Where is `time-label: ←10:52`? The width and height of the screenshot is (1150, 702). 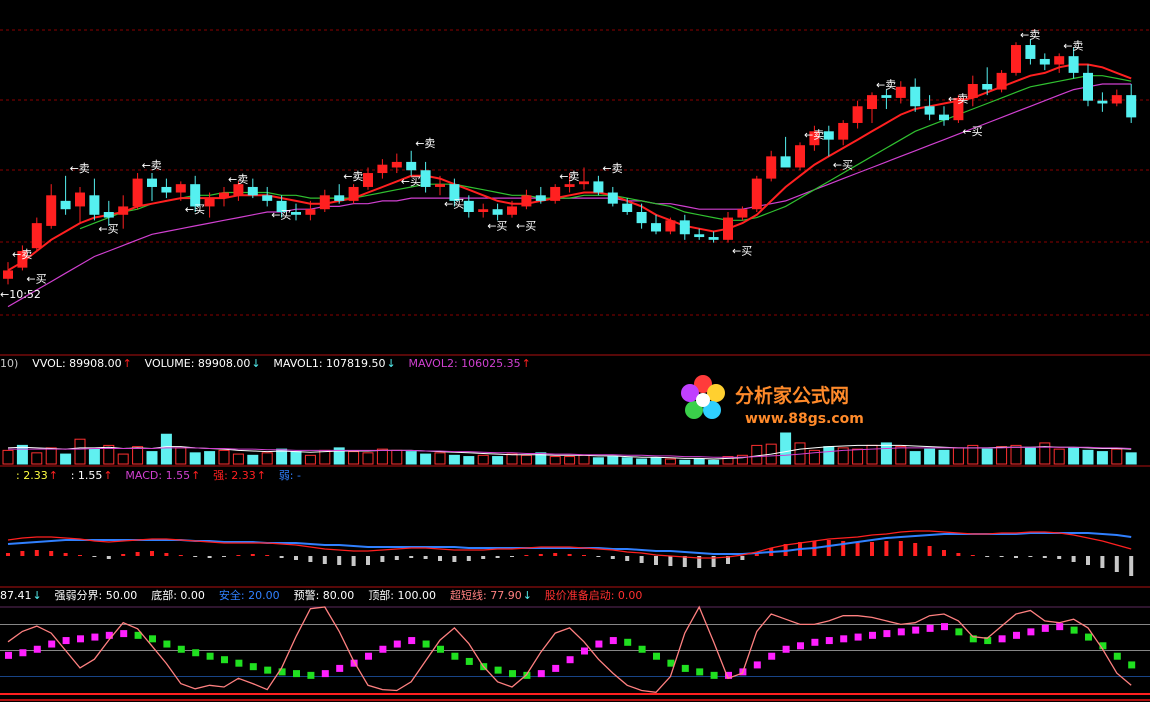
time-label: ←10:52 is located at coordinates (20, 294).